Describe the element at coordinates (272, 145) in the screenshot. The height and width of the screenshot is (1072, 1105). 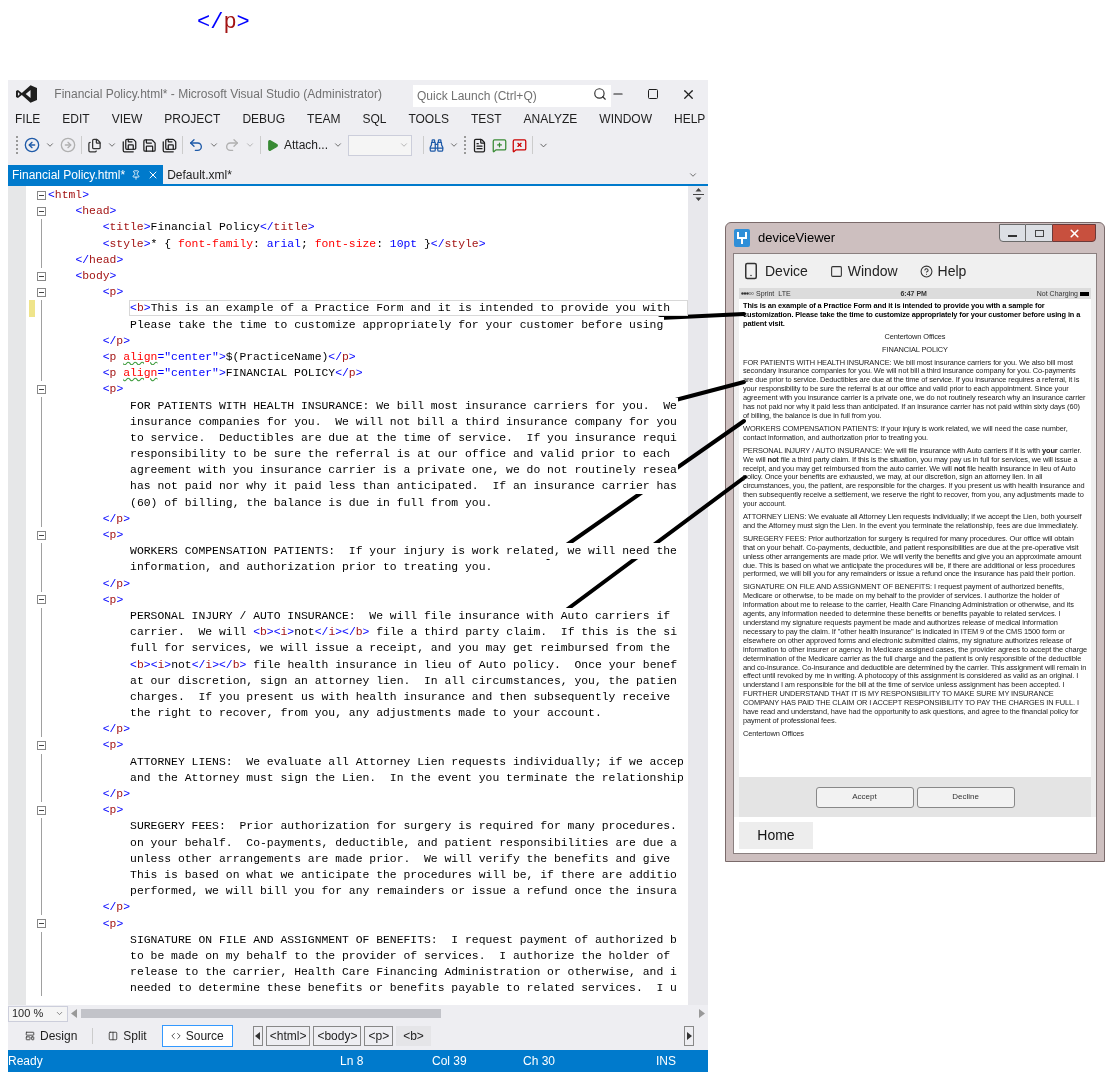
I see `play-icon` at that location.